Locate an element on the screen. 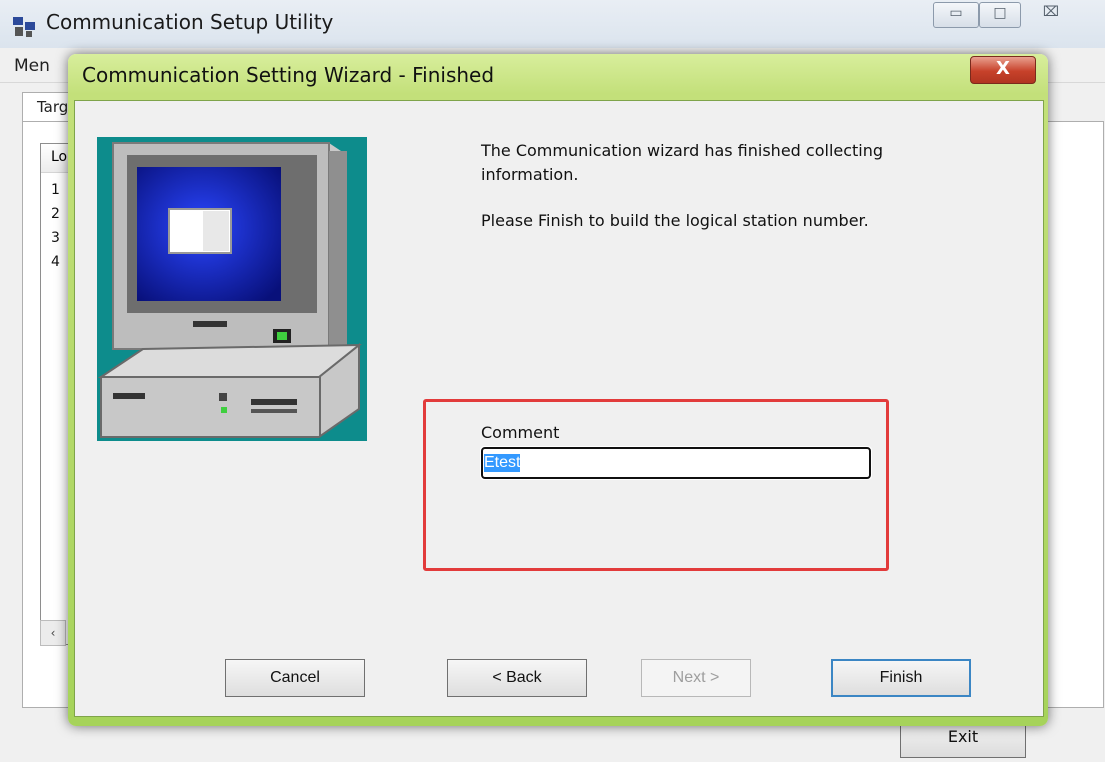 This screenshot has width=1105, height=762. minimize-button: ▭ is located at coordinates (956, 15).